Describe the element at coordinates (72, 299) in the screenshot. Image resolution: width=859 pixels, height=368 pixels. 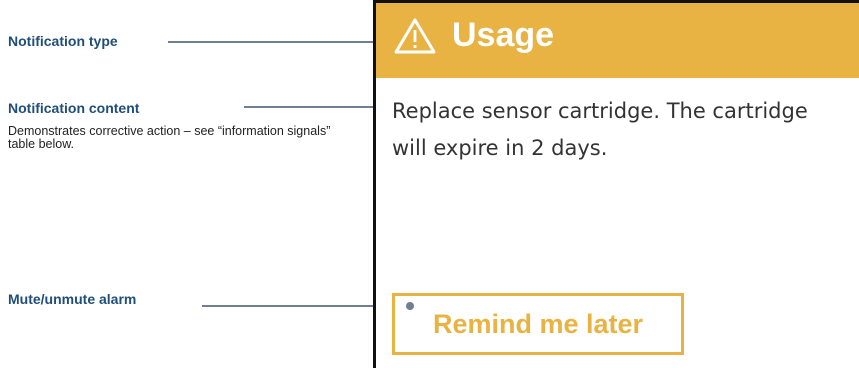
I see `mute-alarm-label: Mute/unmute alarm` at that location.